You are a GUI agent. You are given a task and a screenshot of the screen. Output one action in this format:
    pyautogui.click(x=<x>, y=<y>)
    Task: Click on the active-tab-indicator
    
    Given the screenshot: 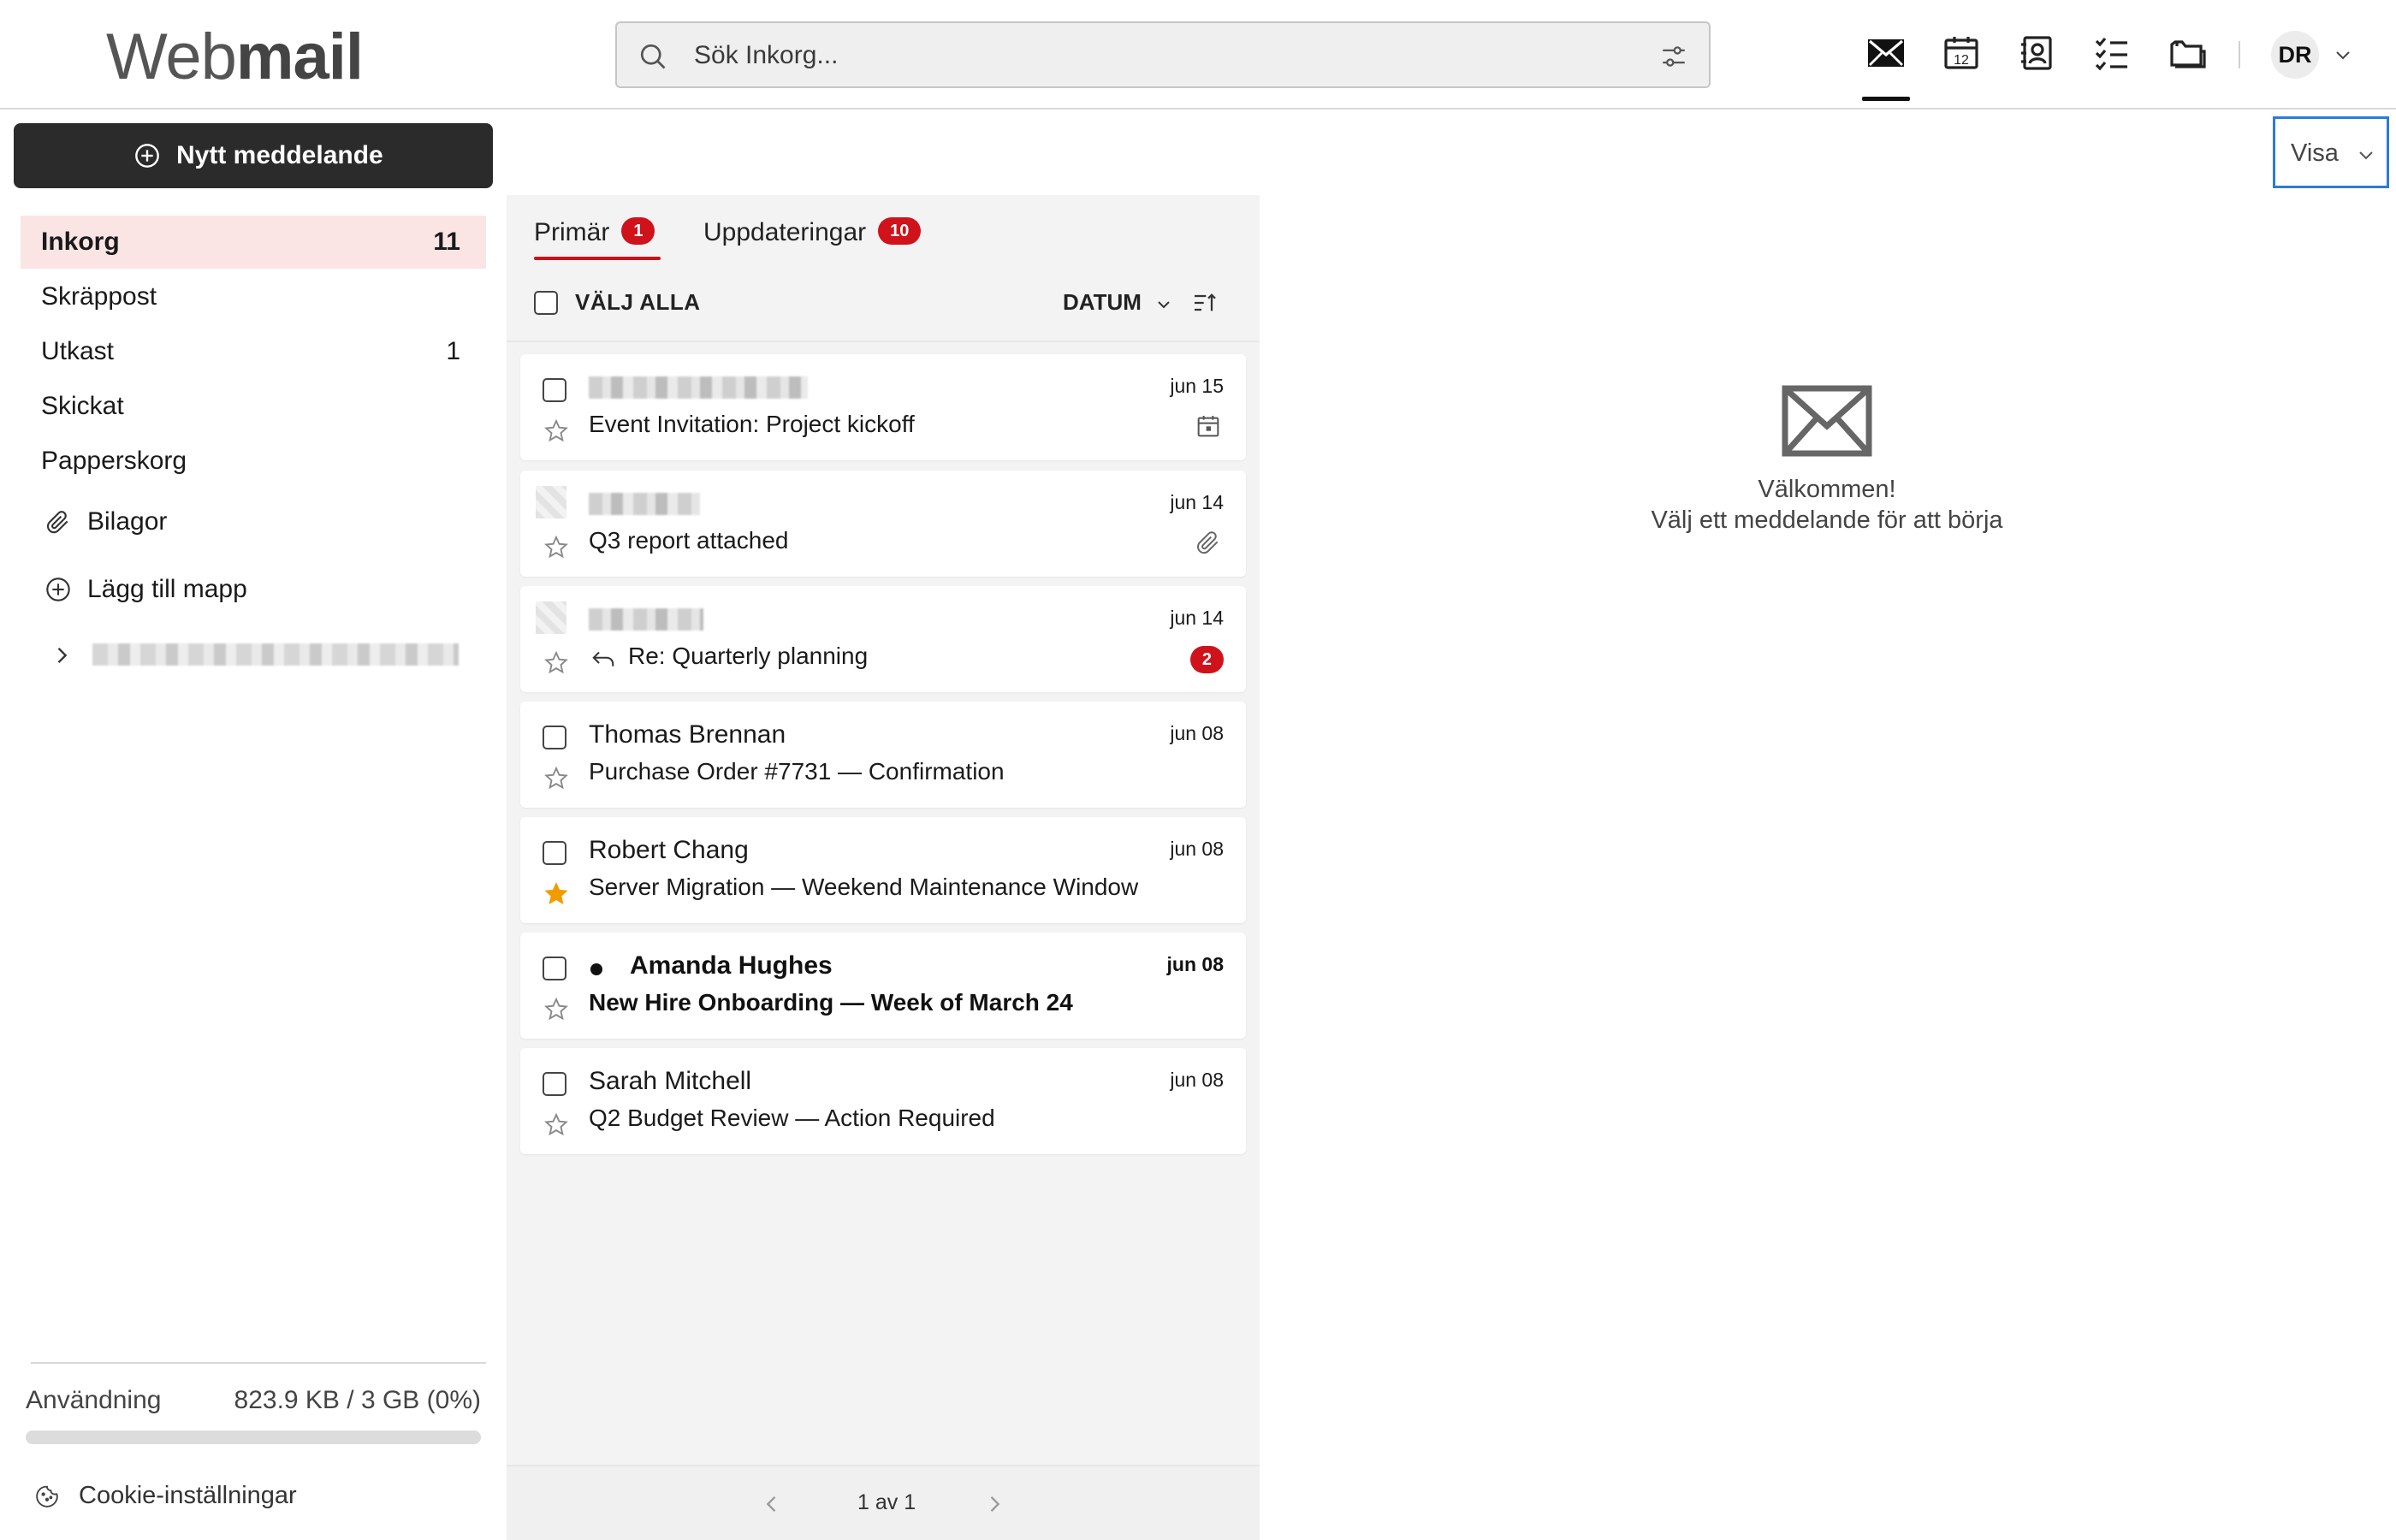 What is the action you would take?
    pyautogui.click(x=597, y=258)
    